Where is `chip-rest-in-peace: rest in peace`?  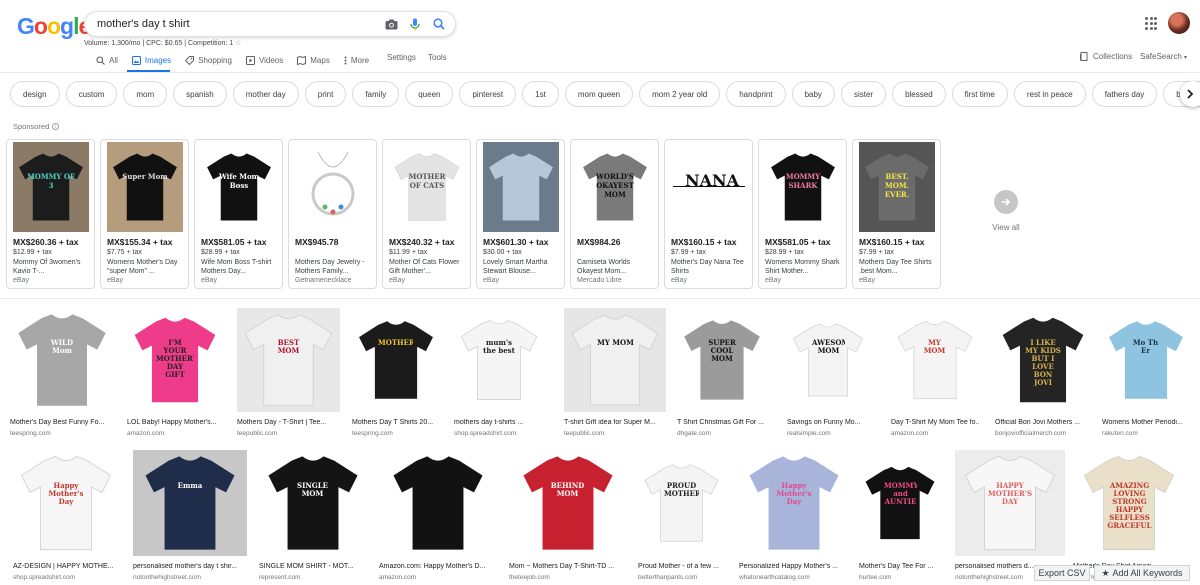 chip-rest-in-peace: rest in peace is located at coordinates (1049, 94).